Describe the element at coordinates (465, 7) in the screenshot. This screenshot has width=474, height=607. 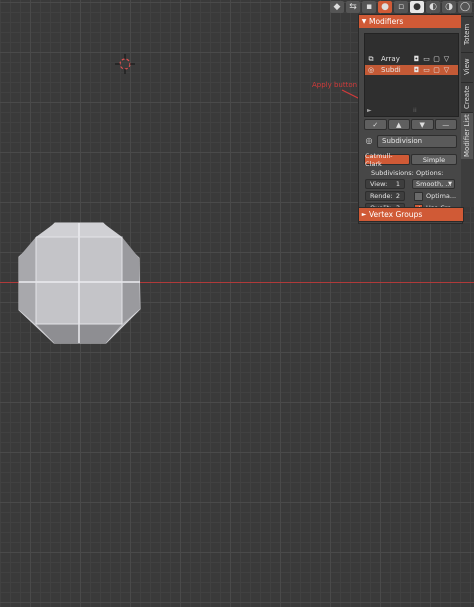
I see `options-icon: ◯` at that location.